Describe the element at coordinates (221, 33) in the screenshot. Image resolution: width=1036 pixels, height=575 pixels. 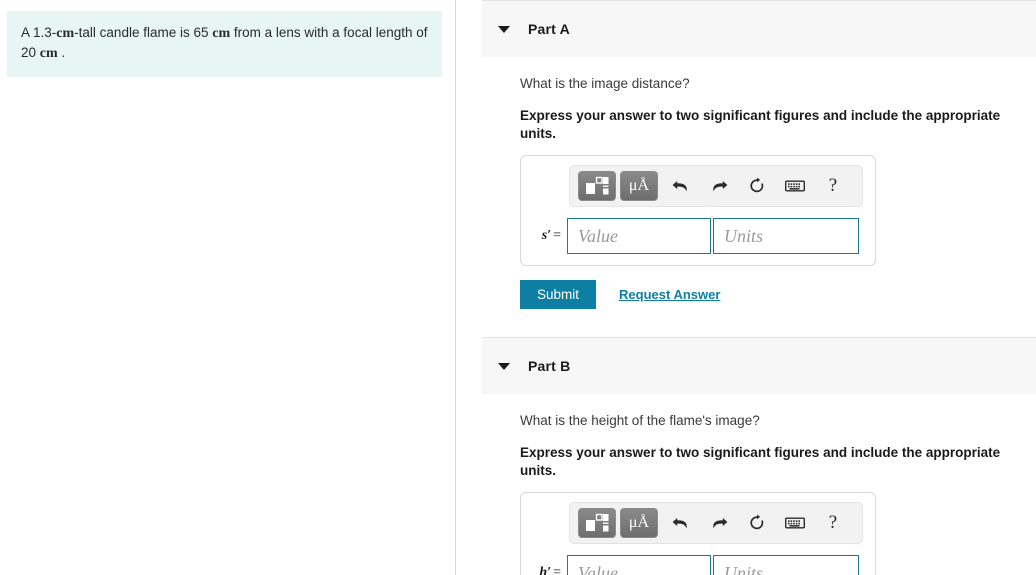
I see `unit-cm-2: cm` at that location.